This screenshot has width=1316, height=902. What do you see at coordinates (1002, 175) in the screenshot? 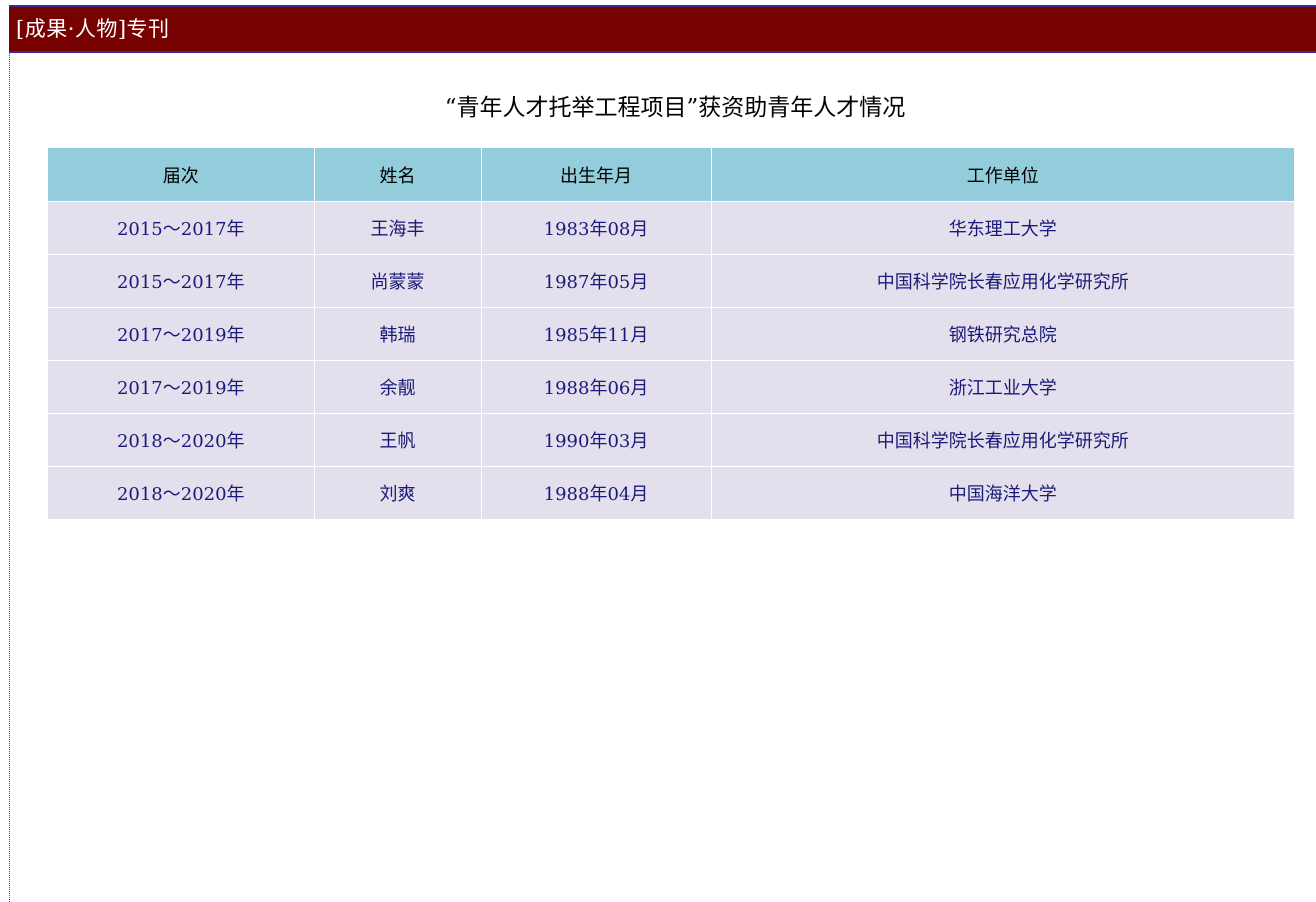
I see `column-header-employer: 工作单位` at bounding box center [1002, 175].